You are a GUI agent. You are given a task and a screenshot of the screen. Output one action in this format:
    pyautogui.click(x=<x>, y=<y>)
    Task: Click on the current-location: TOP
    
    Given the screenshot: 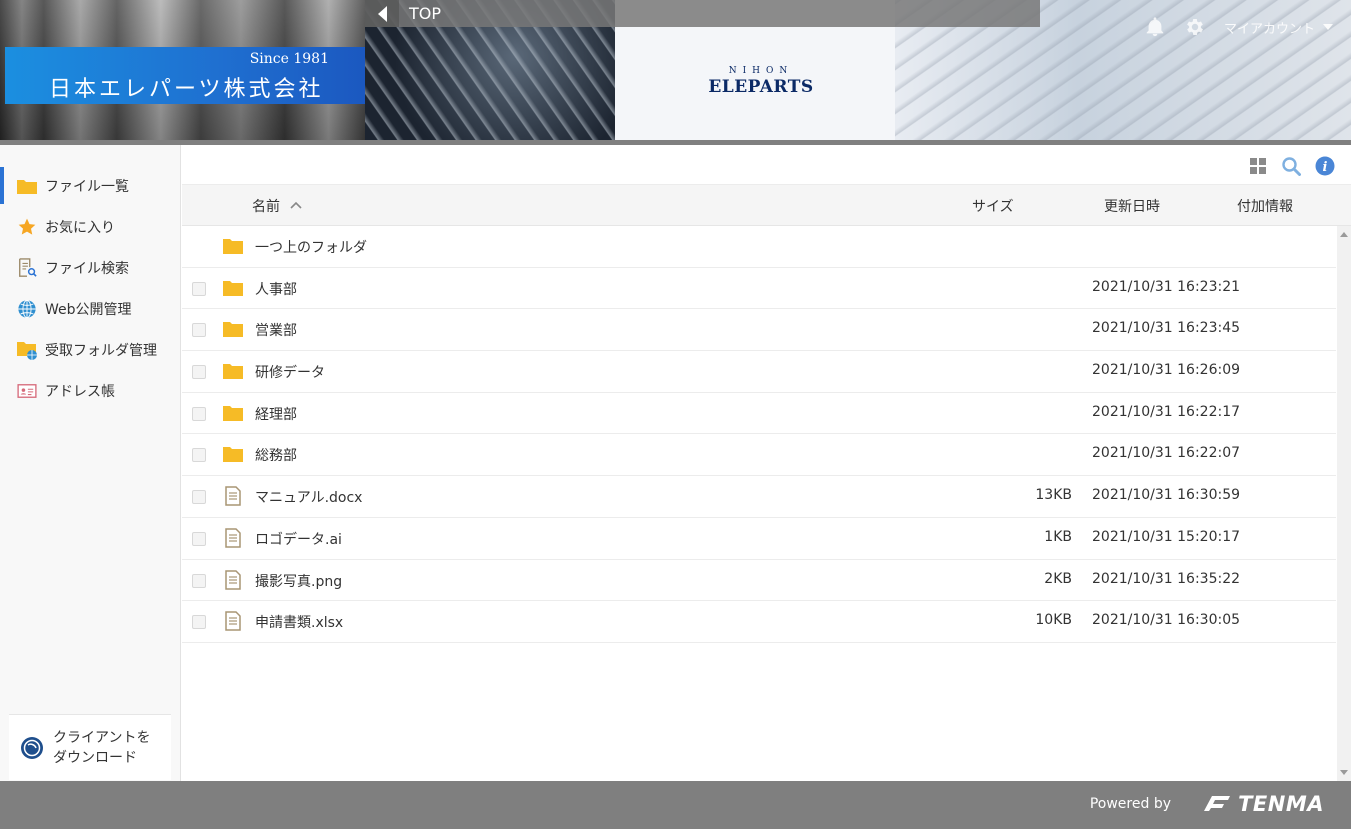 What is the action you would take?
    pyautogui.click(x=425, y=13)
    